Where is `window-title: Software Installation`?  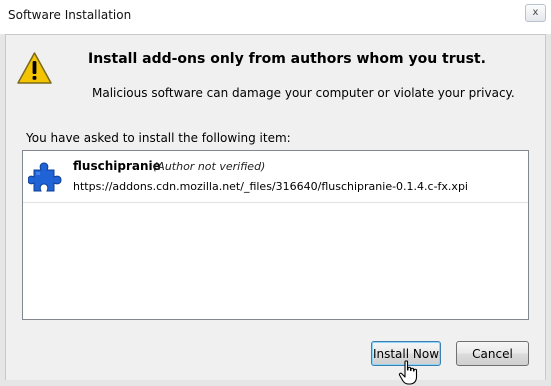
window-title: Software Installation is located at coordinates (70, 15).